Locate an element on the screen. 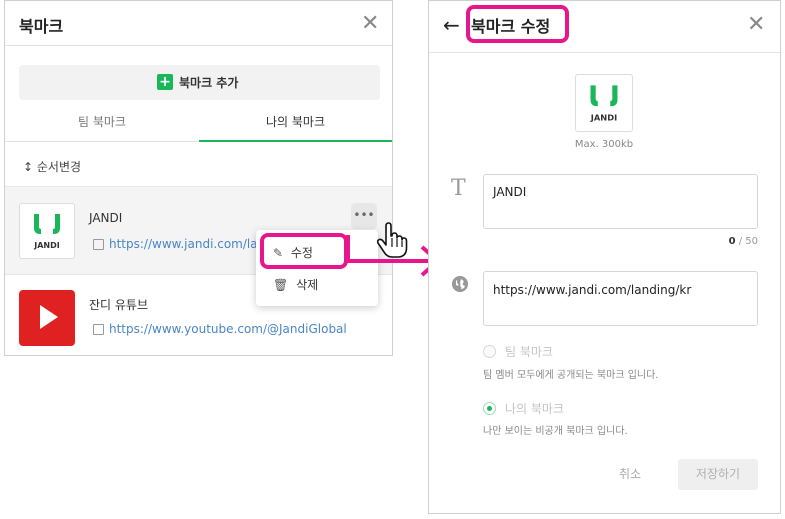 This screenshot has width=785, height=519. radio-selected-dot is located at coordinates (489, 408).